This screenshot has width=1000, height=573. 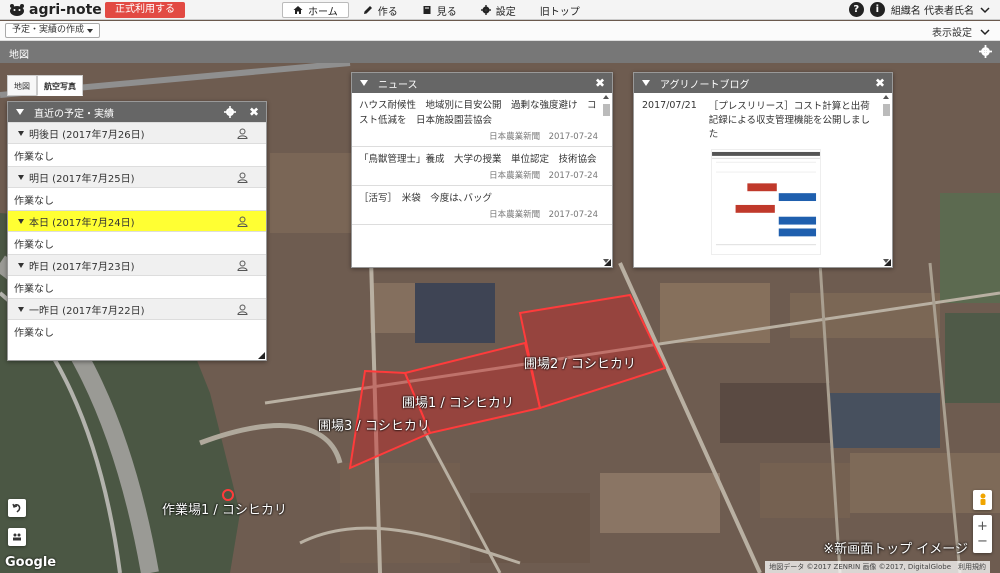 What do you see at coordinates (877, 9) in the screenshot?
I see `info-icon: i` at bounding box center [877, 9].